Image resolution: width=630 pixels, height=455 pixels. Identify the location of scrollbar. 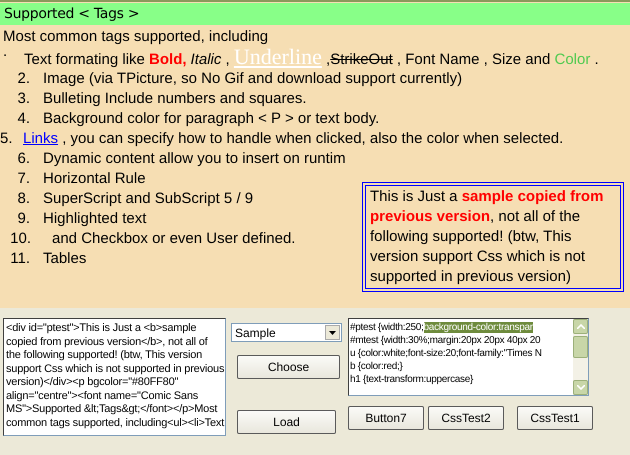
(580, 357).